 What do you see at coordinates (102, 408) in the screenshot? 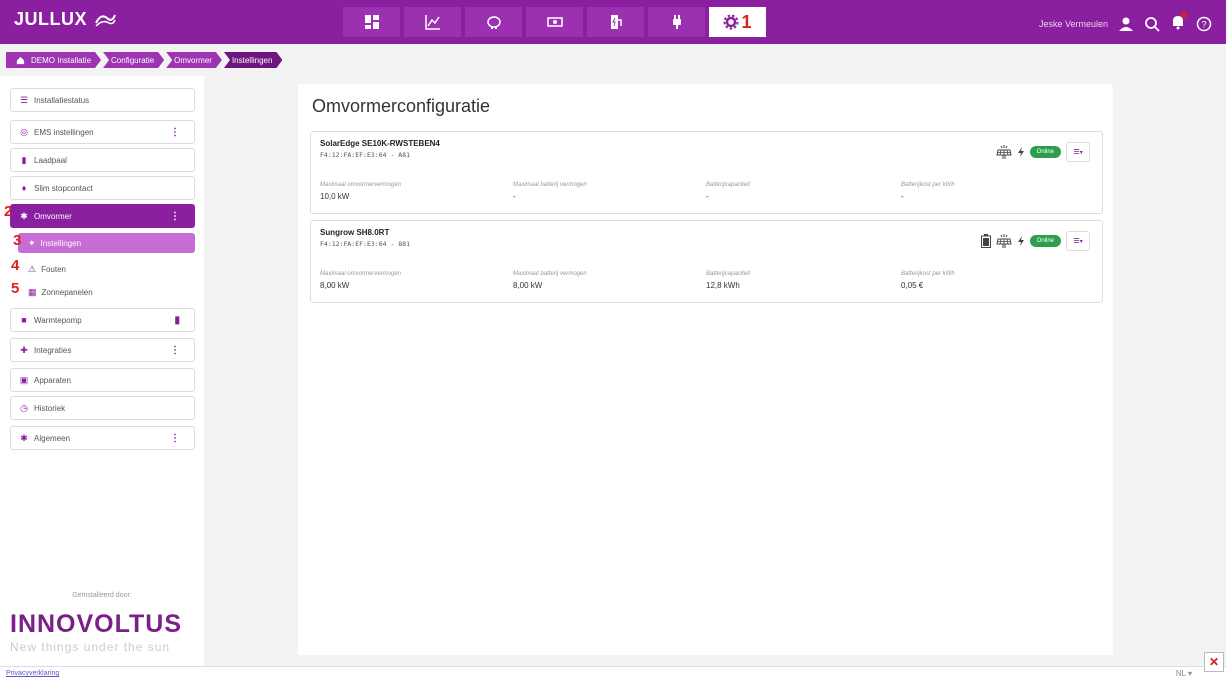
I see `sidebar-item-historiek: ◷ Historiek` at bounding box center [102, 408].